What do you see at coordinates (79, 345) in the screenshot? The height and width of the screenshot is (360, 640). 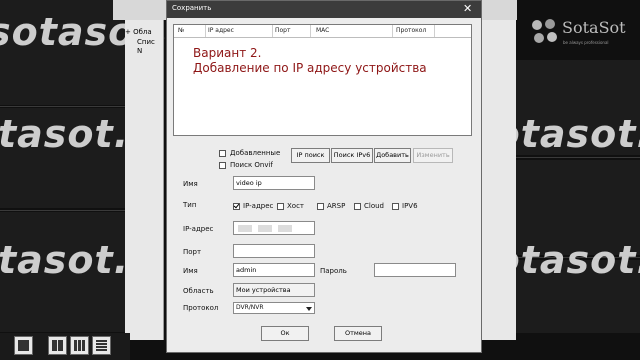 I see `layout-9-icon` at bounding box center [79, 345].